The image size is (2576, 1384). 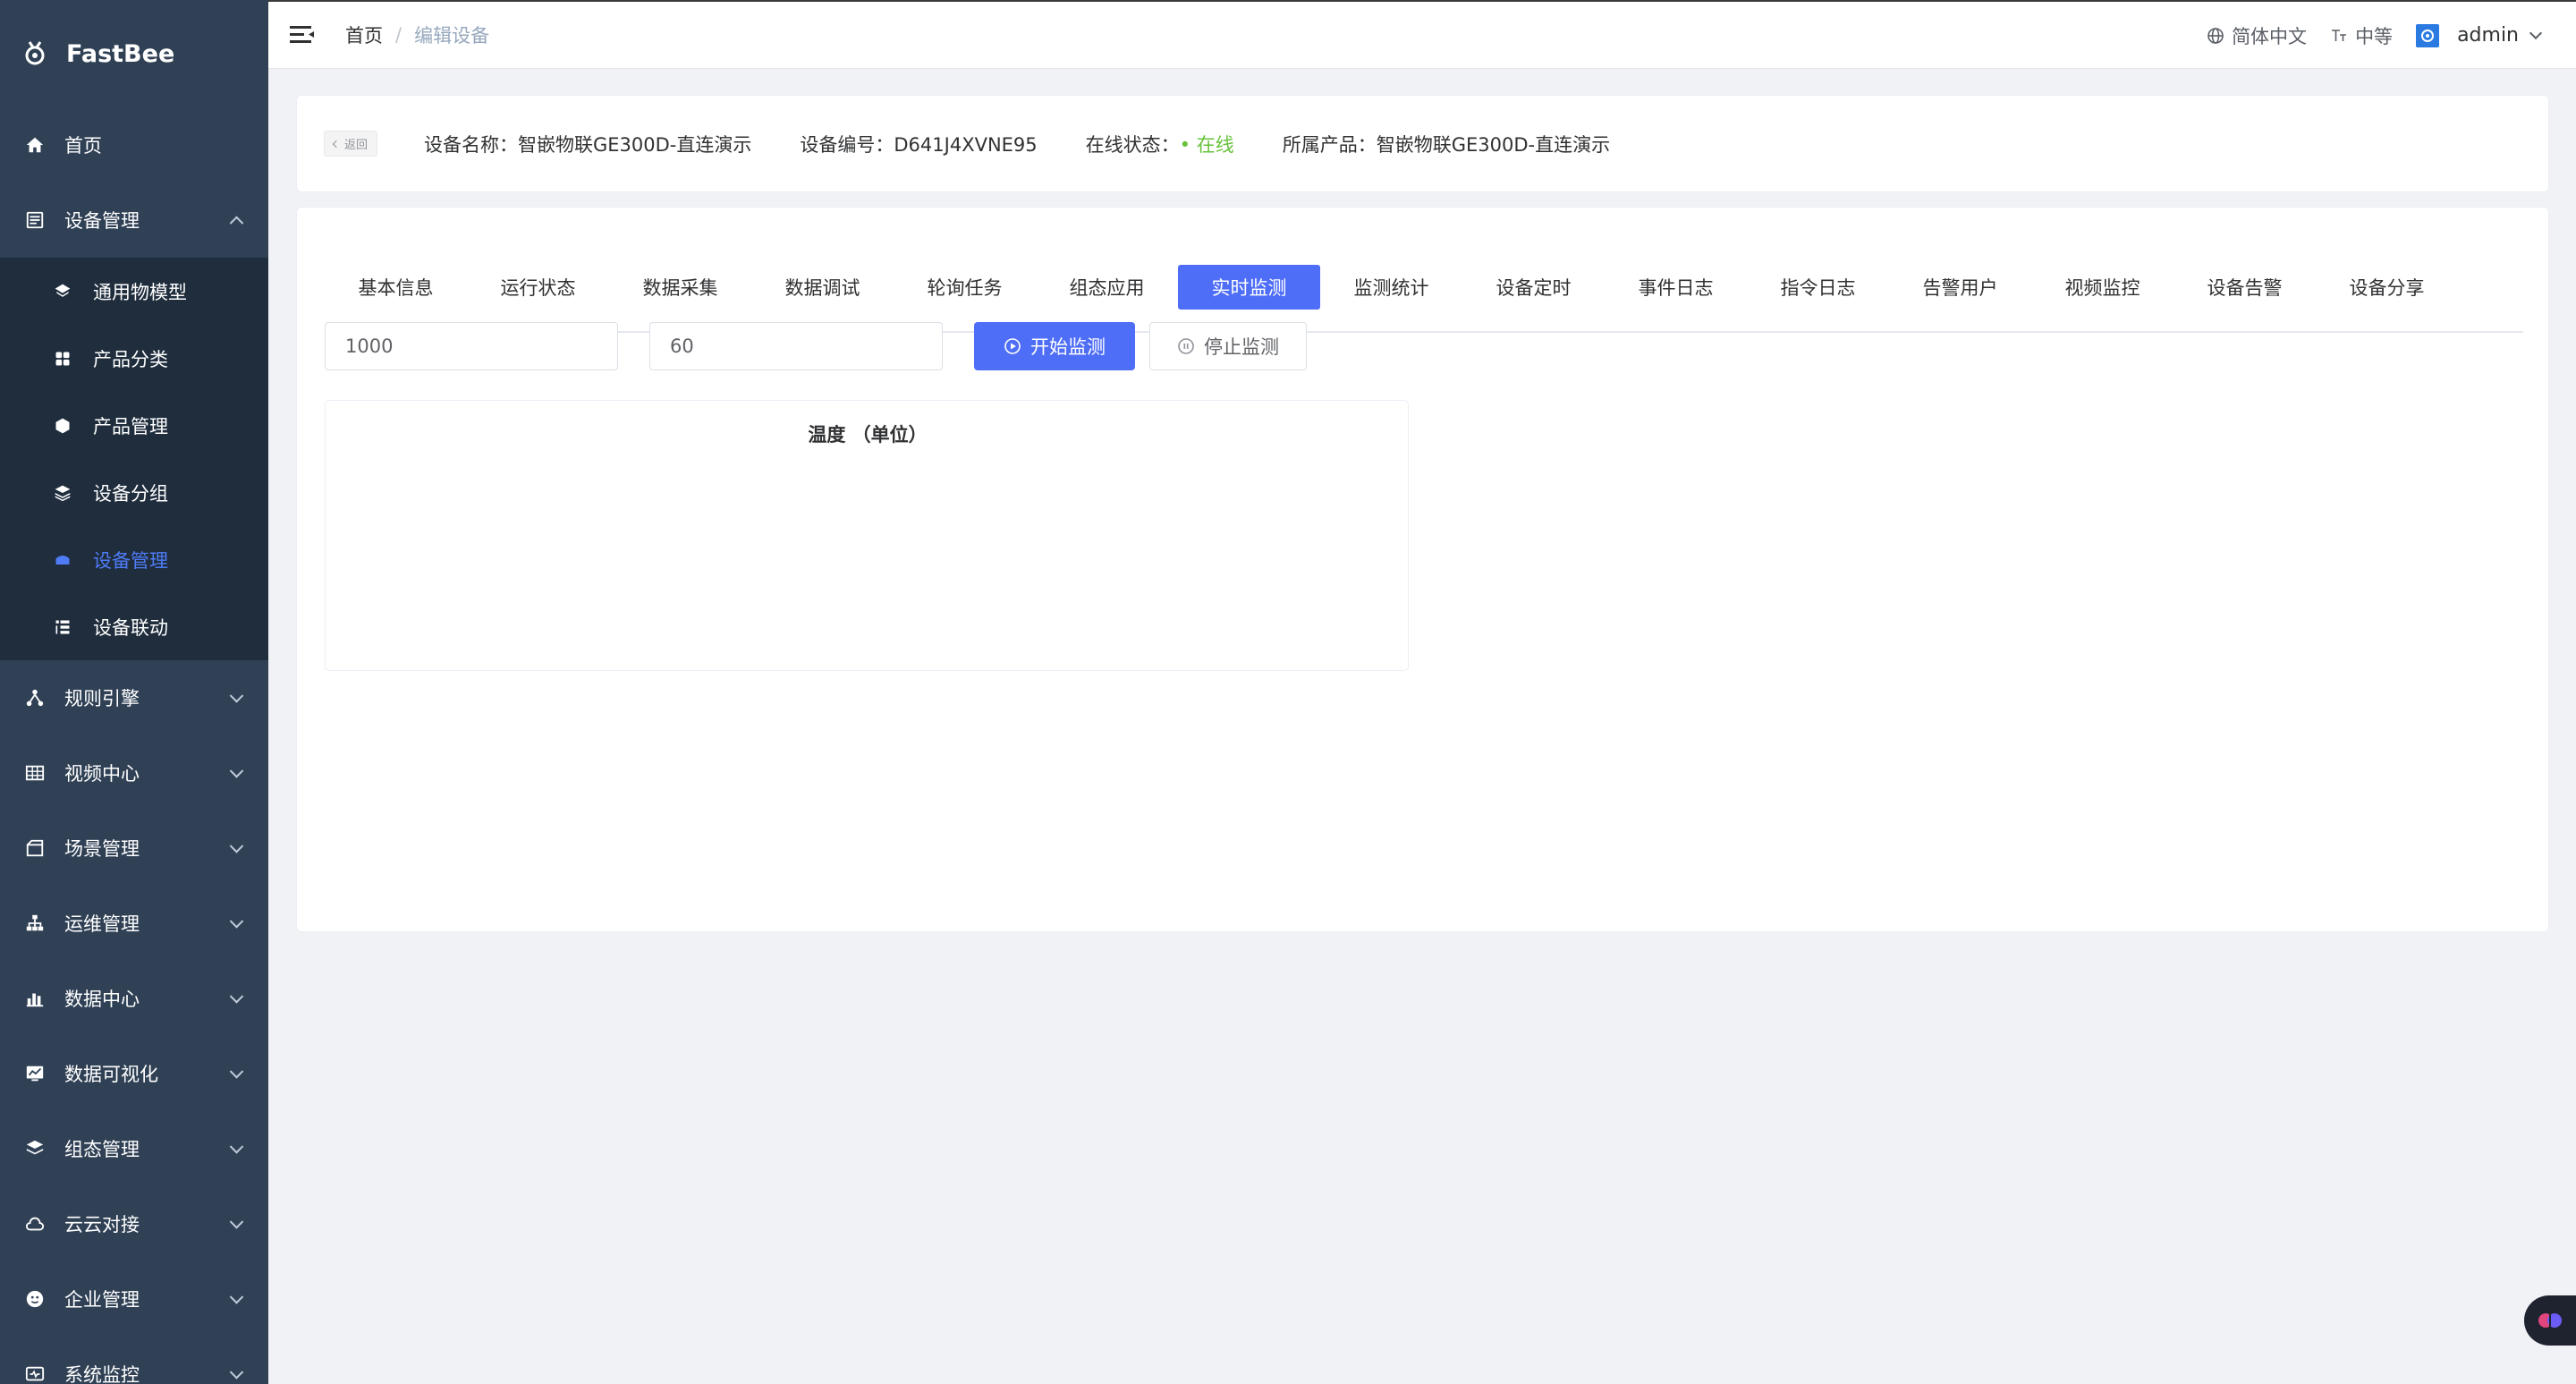 What do you see at coordinates (2245, 288) in the screenshot?
I see `tab-device-alert: 设备告警` at bounding box center [2245, 288].